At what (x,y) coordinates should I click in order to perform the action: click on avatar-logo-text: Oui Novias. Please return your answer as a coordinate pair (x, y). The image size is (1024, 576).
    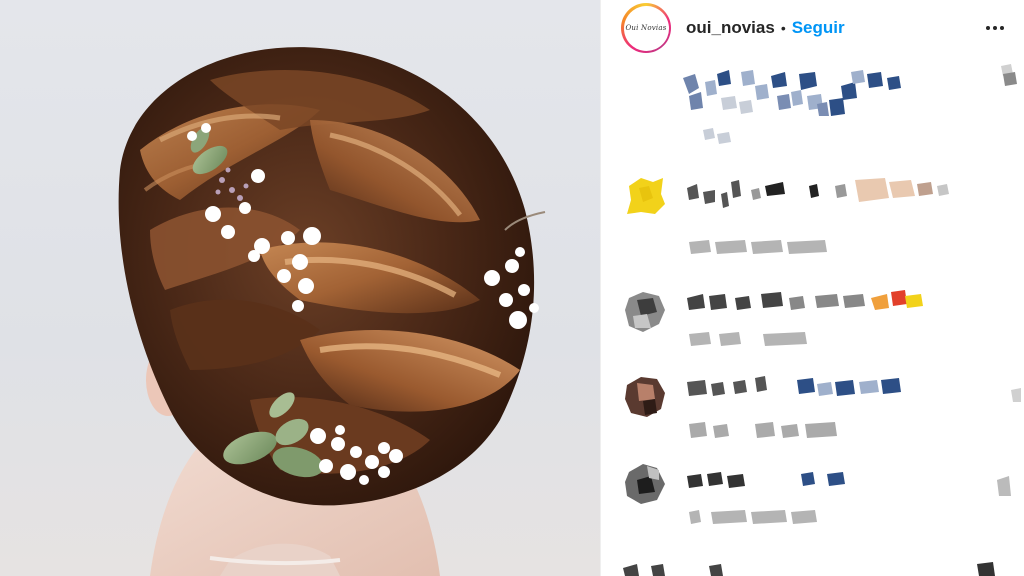
    Looking at the image, I should click on (646, 28).